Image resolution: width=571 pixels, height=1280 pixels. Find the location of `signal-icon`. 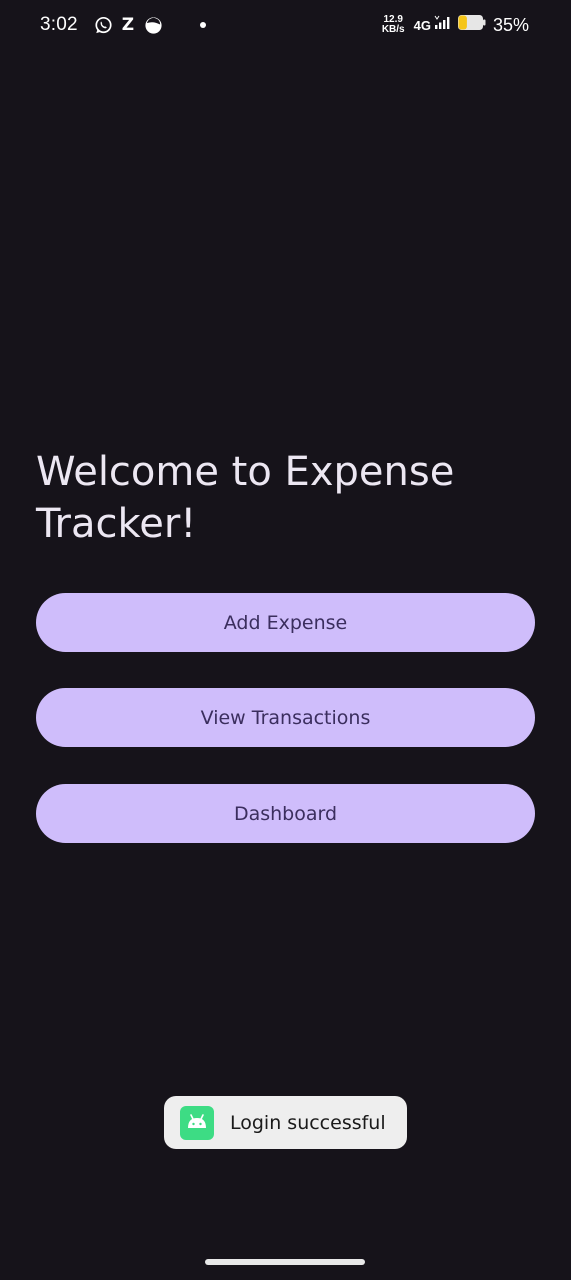

signal-icon is located at coordinates (442, 25).